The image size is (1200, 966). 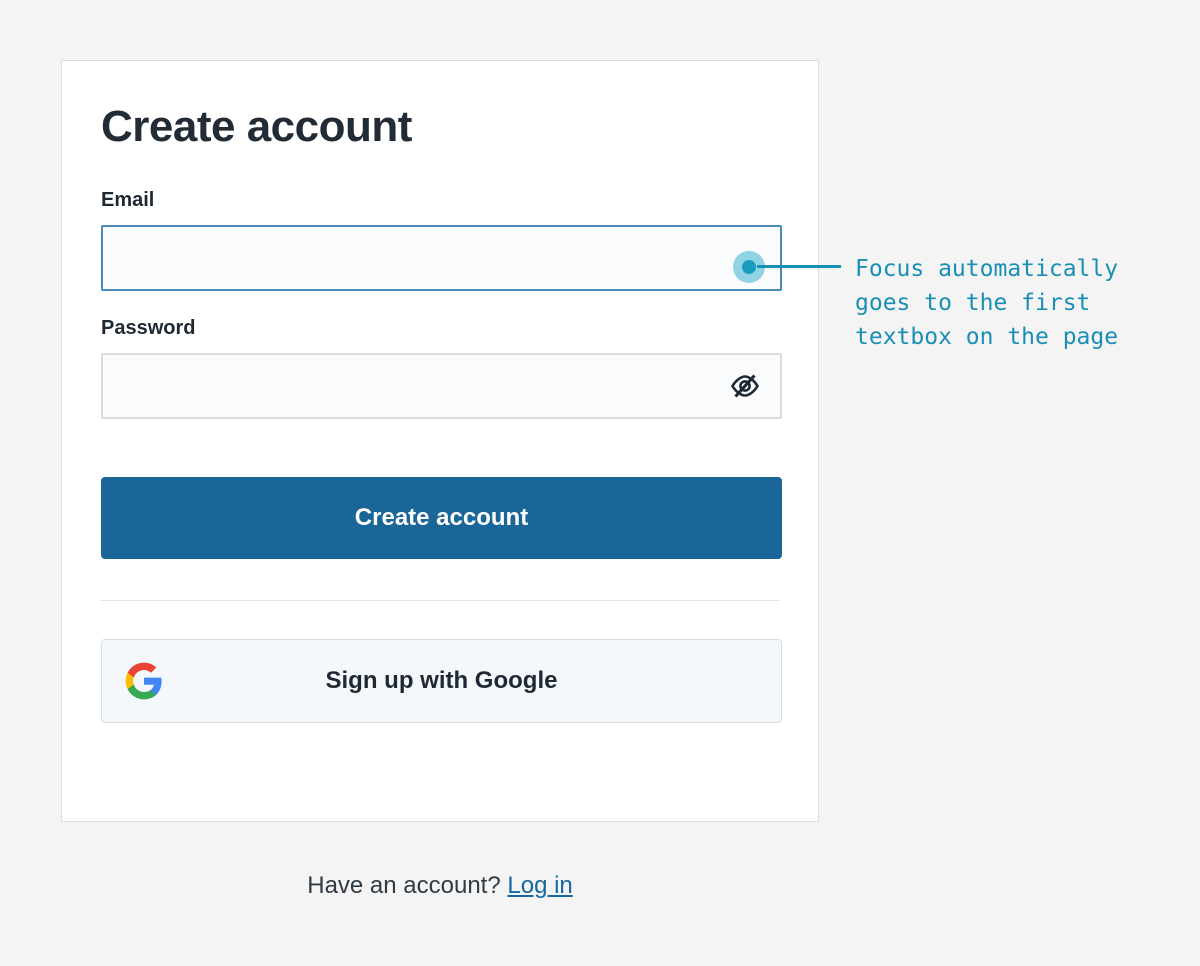 What do you see at coordinates (745, 386) in the screenshot?
I see `eye-off-icon` at bounding box center [745, 386].